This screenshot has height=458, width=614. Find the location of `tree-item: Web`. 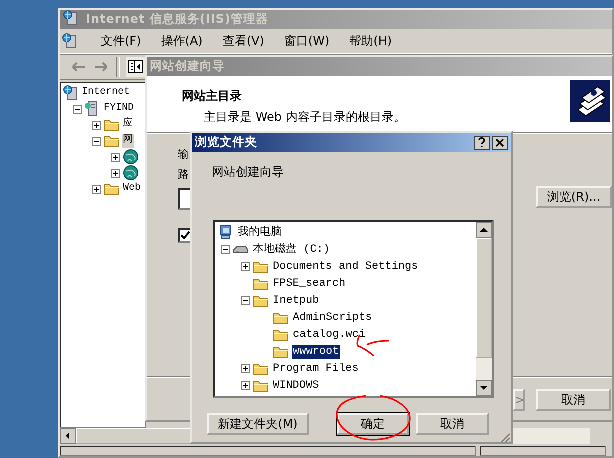

tree-item: Web is located at coordinates (132, 189).